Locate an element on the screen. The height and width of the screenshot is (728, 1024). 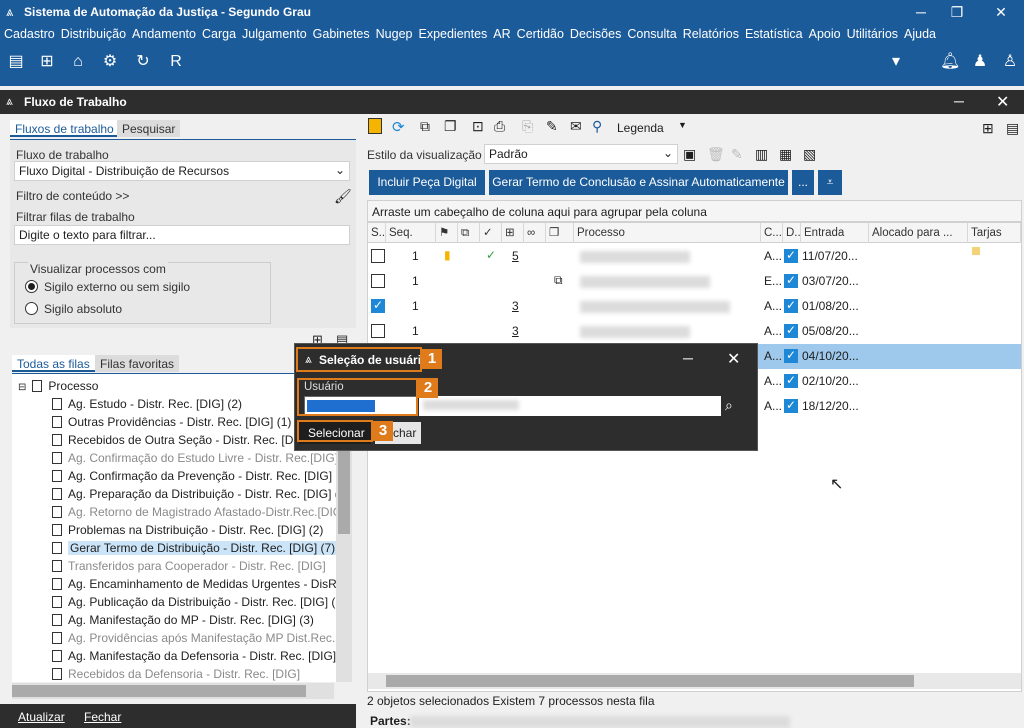
col-bookmark-icon: ⚑ is located at coordinates (447, 233).